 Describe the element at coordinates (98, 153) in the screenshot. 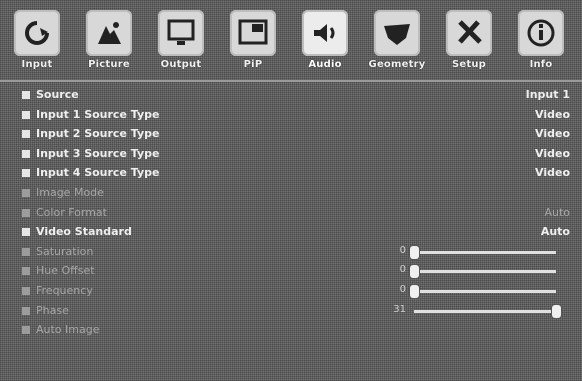

I see `row-label: Input 3 Source Type` at that location.